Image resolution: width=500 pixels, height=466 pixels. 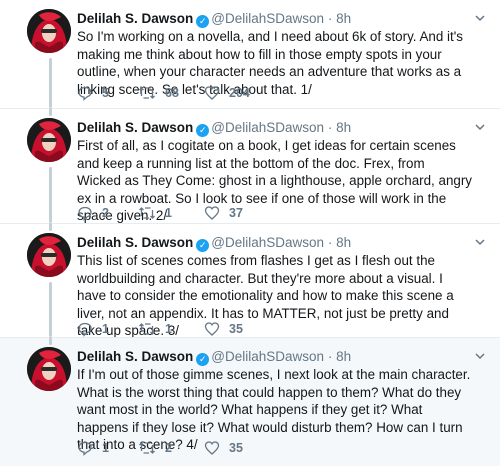 I want to click on retweet-count: 2, so click(x=168, y=448).